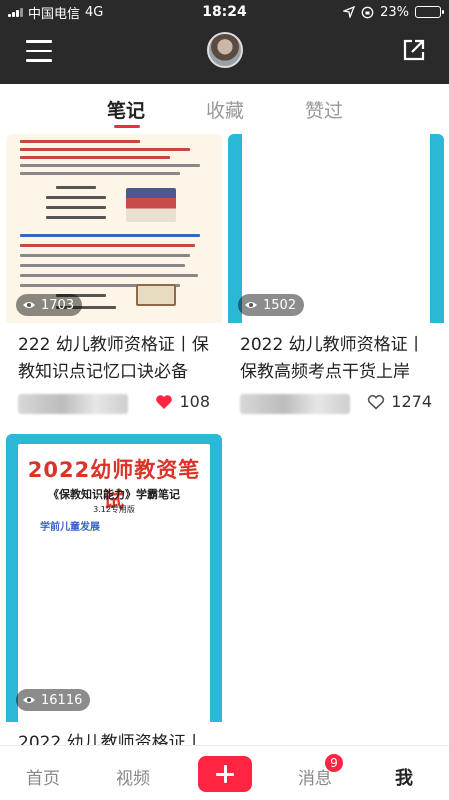 Image resolution: width=449 pixels, height=800 pixels. I want to click on view-count-value: 16116, so click(62, 700).